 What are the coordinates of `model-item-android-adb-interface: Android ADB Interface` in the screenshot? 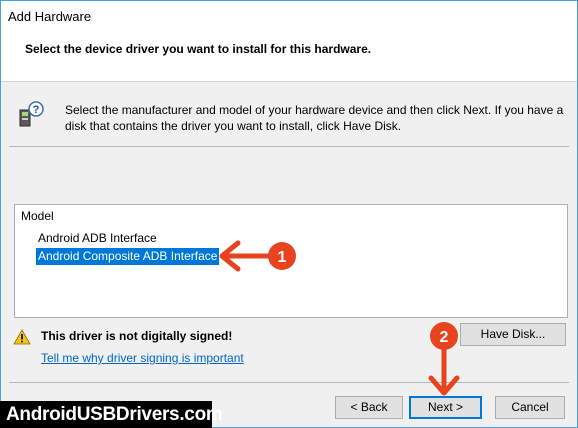 It's located at (97, 238).